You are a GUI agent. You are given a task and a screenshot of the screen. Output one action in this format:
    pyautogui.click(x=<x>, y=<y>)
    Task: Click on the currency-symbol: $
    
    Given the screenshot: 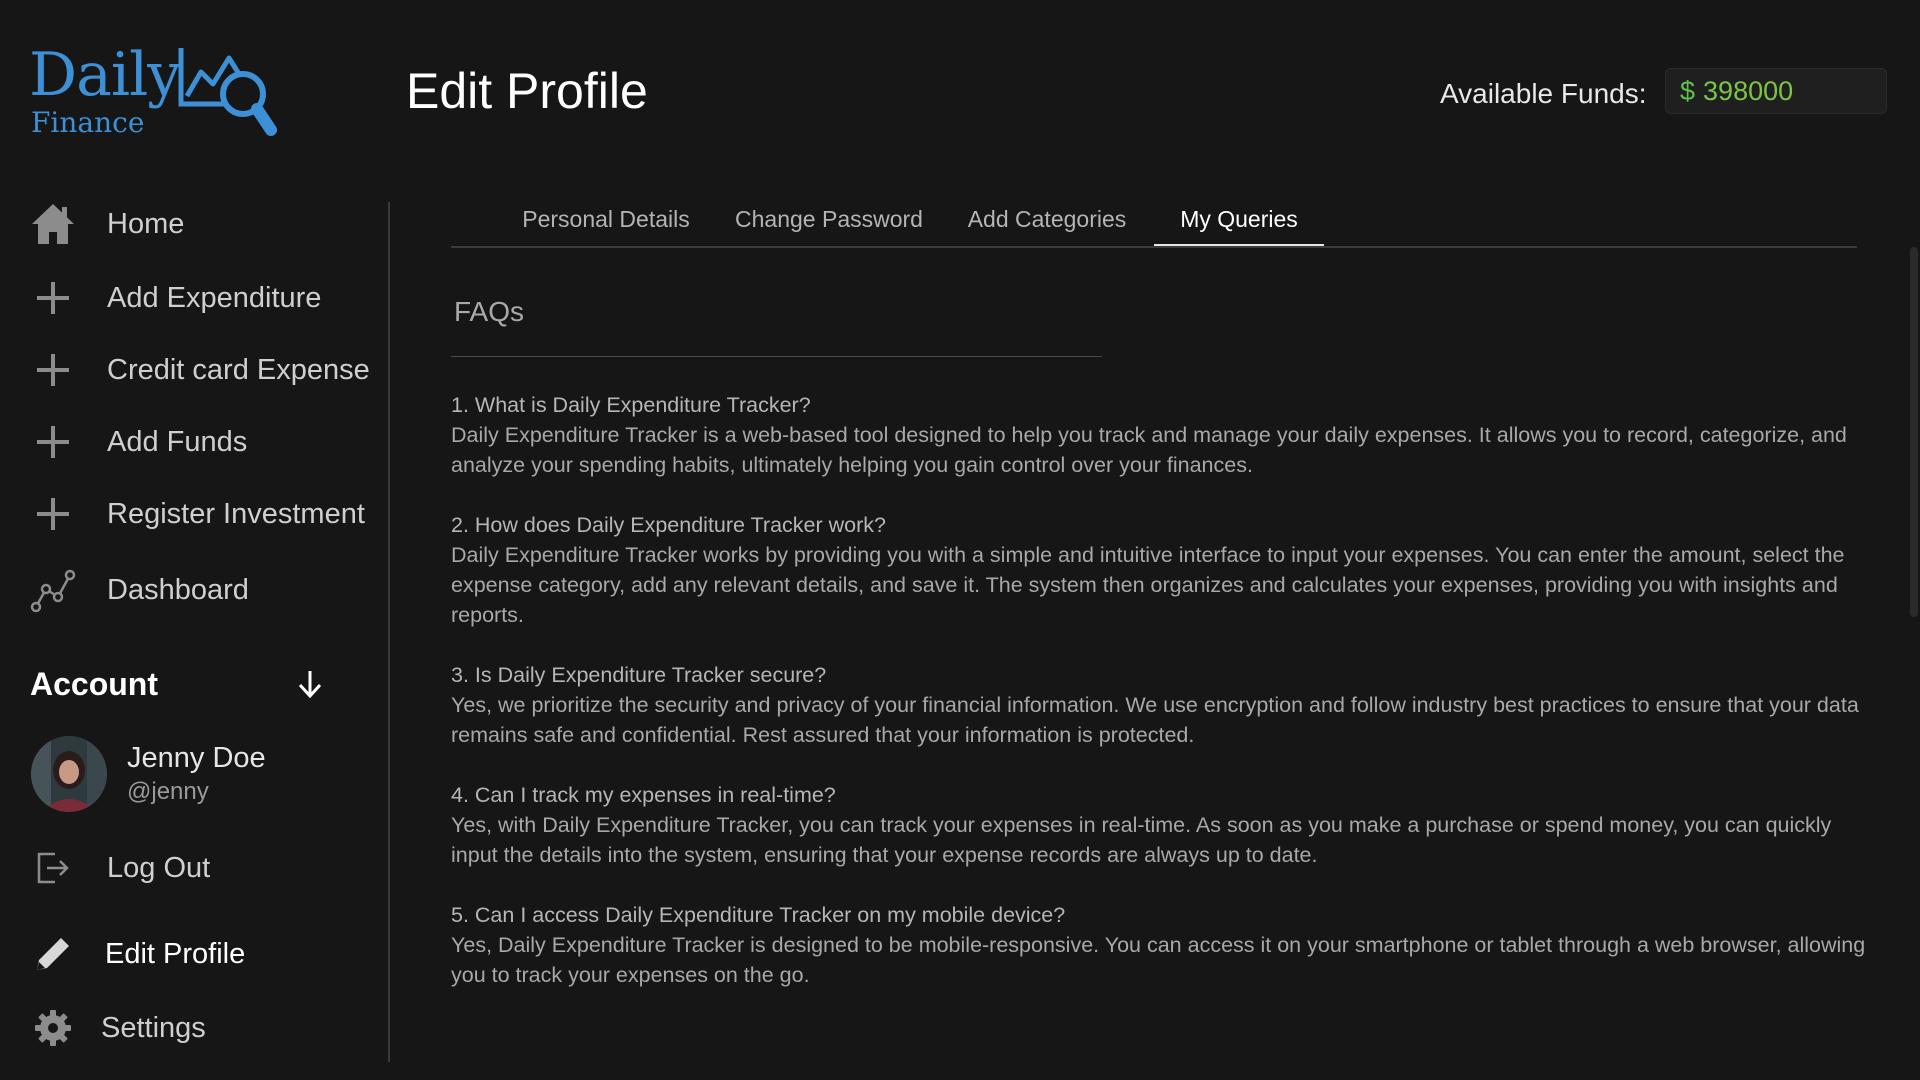 What is the action you would take?
    pyautogui.click(x=1688, y=90)
    